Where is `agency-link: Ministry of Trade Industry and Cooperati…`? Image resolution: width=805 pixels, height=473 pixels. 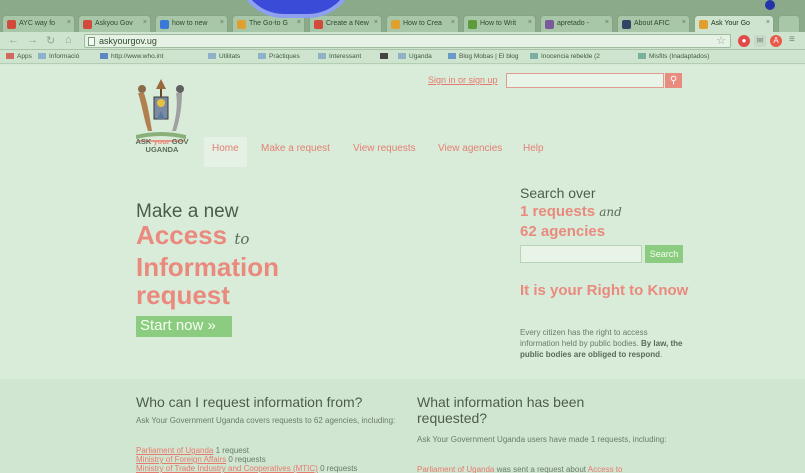 agency-link: Ministry of Trade Industry and Cooperati… is located at coordinates (227, 468).